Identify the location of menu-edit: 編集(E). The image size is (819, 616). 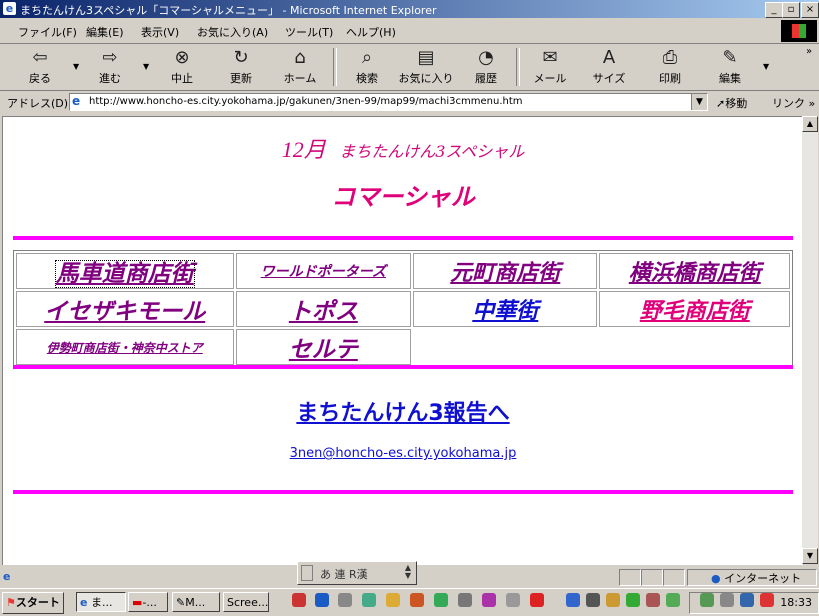
(105, 32).